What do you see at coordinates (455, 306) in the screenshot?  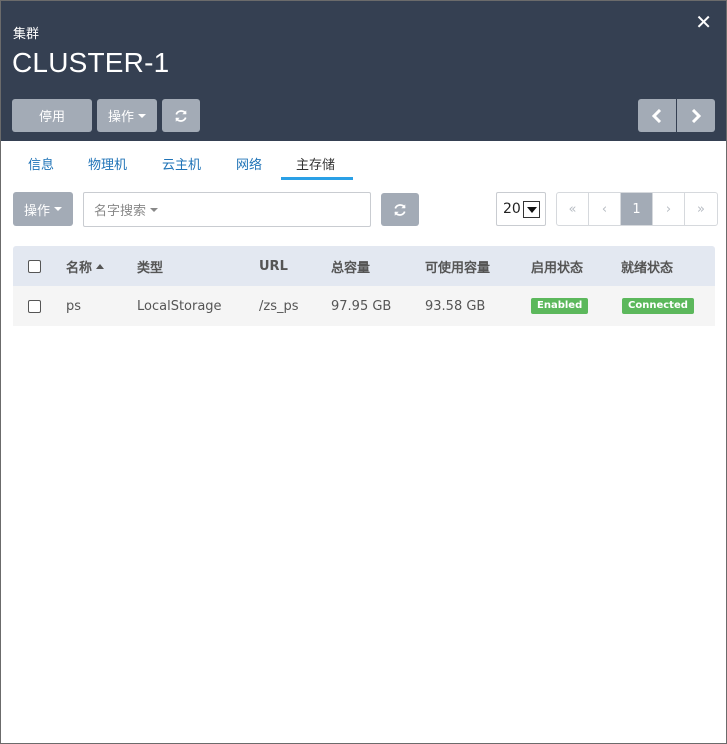 I see `storage-available-capacity: 93.58 GB` at bounding box center [455, 306].